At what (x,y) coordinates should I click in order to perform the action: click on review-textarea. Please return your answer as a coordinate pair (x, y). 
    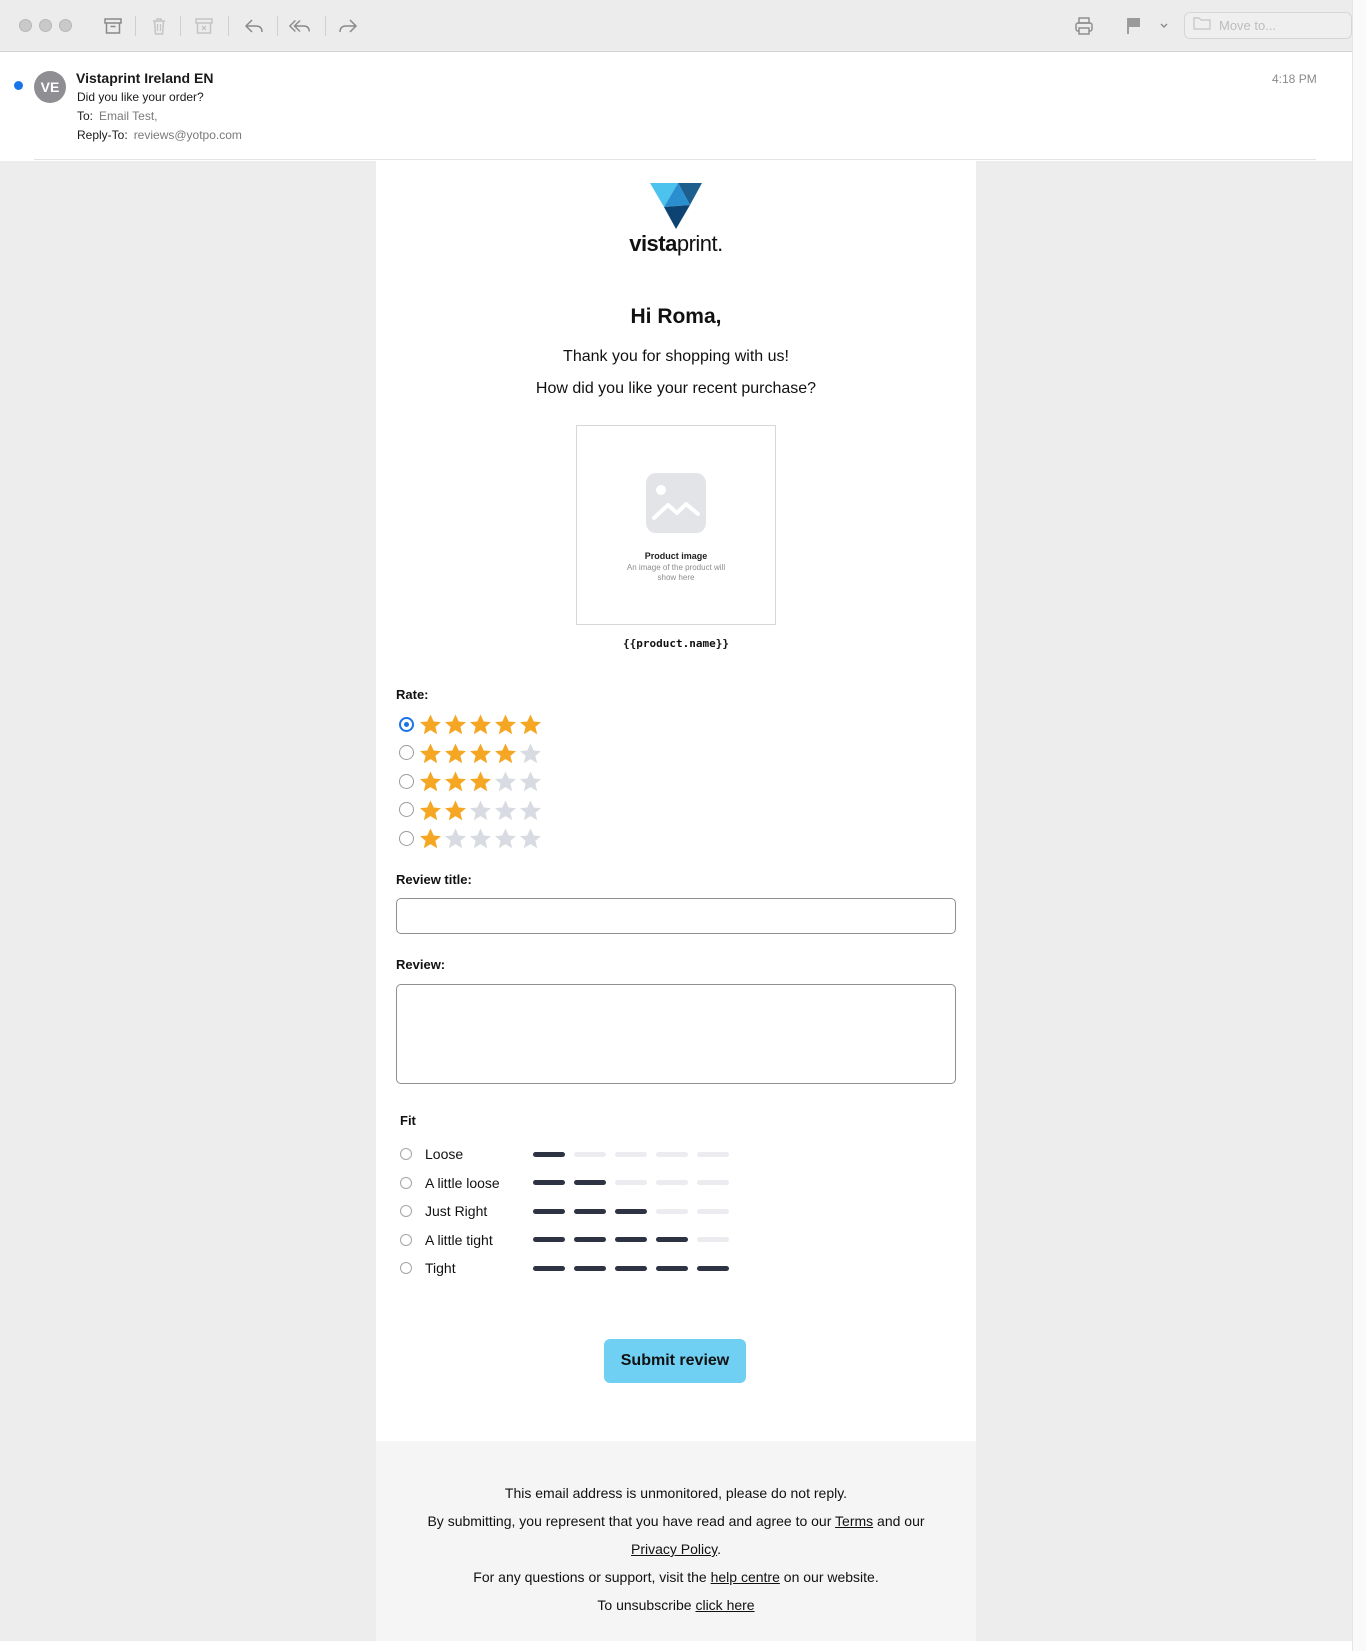
    Looking at the image, I should click on (676, 1034).